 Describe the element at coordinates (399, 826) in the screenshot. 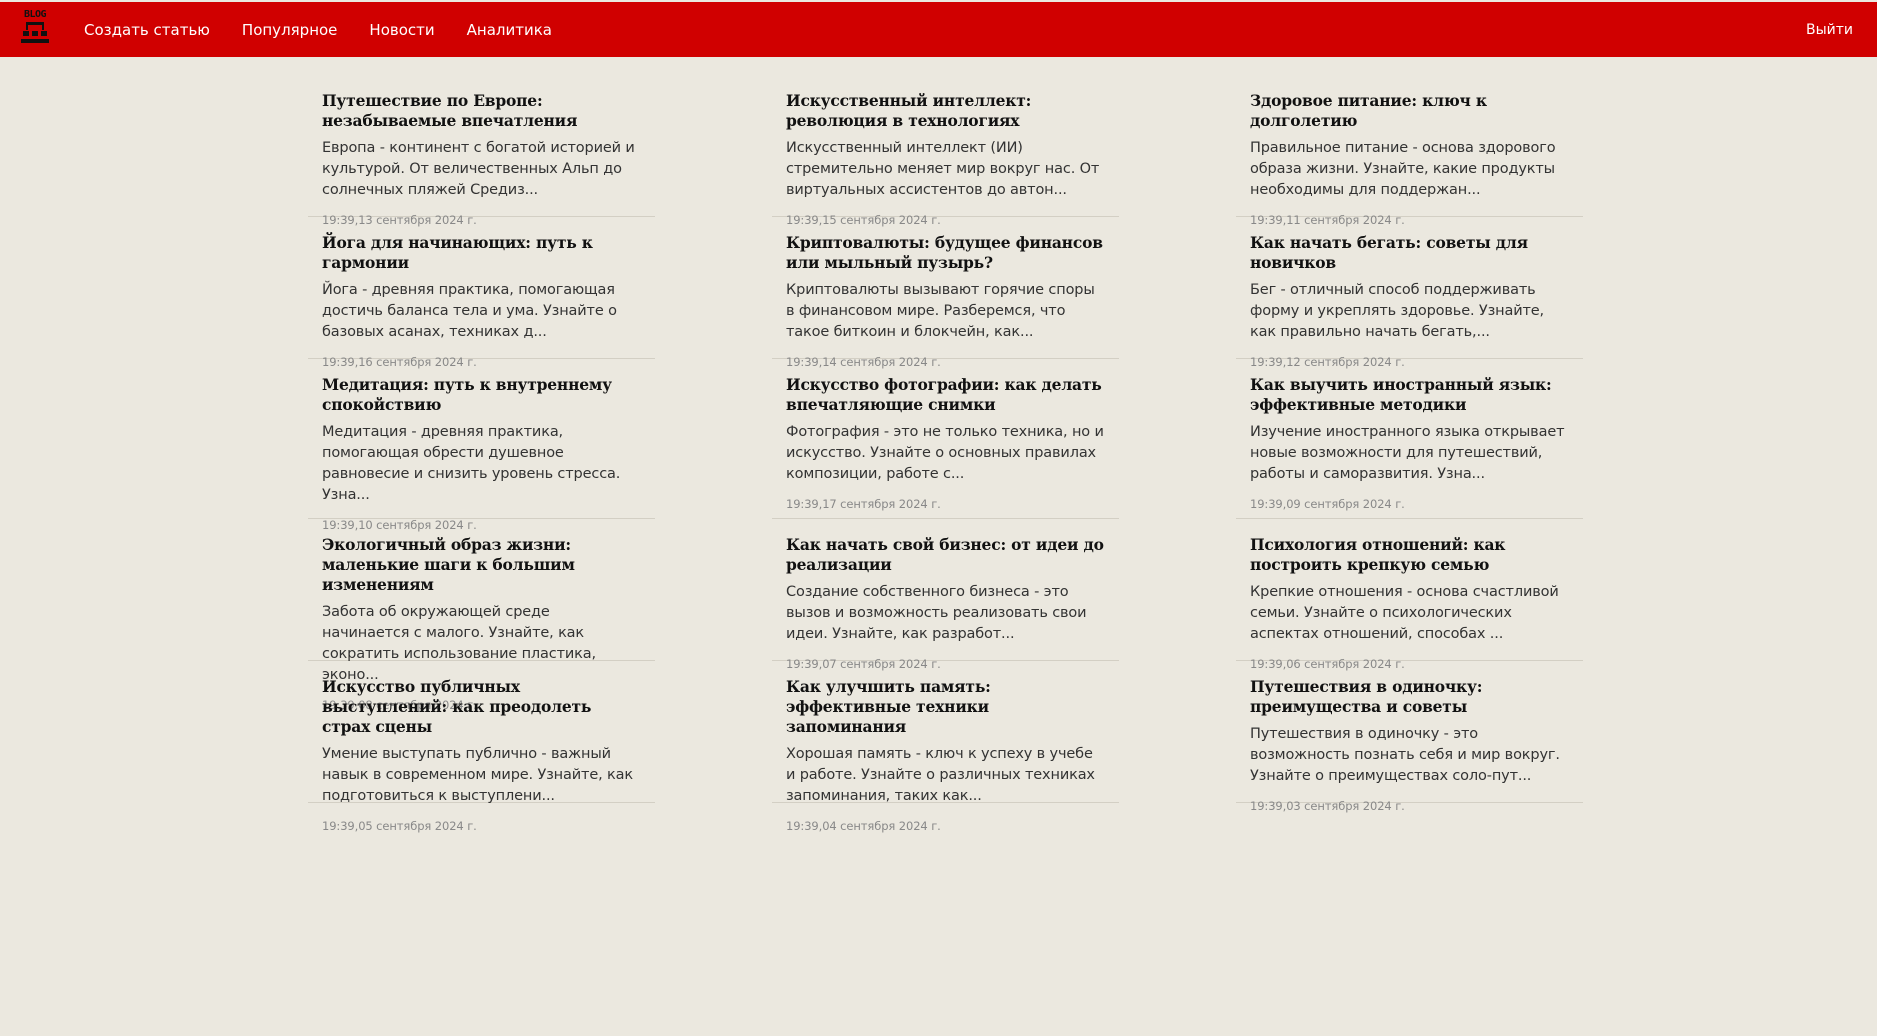

I see `article-date: 19:39,05 сентября 2024 г.` at that location.